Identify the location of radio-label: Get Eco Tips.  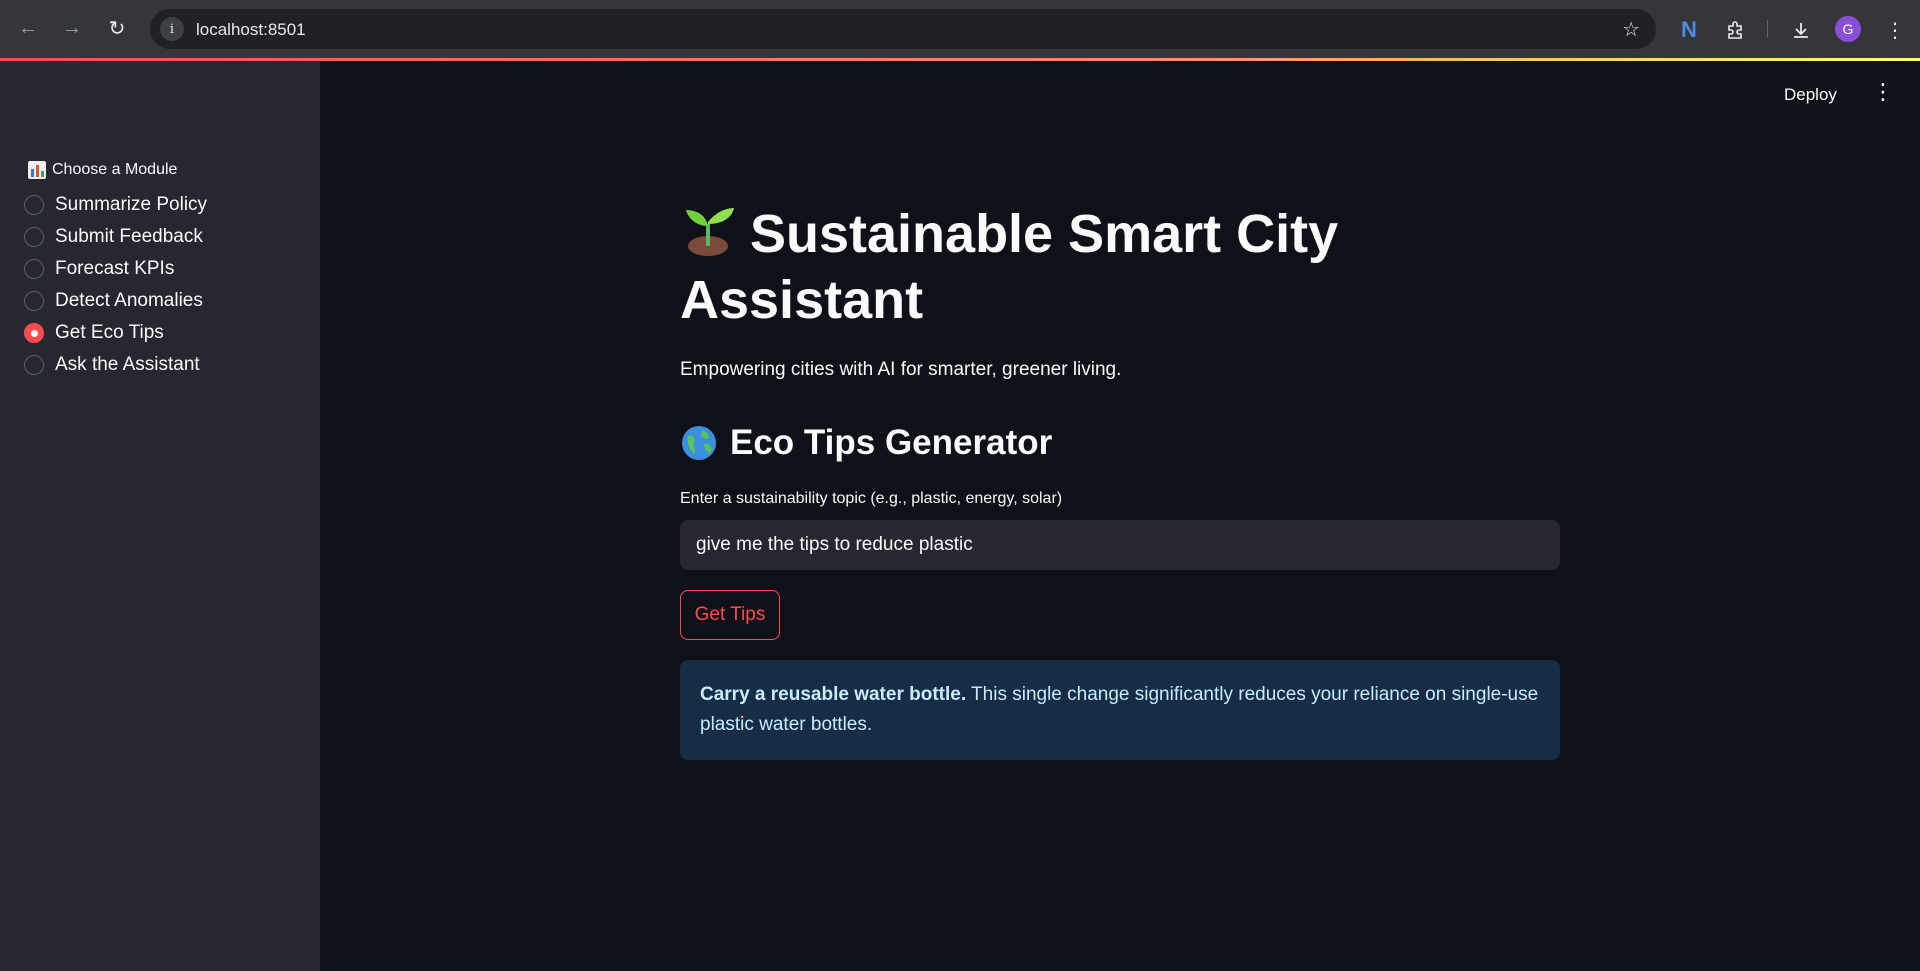
(109, 332).